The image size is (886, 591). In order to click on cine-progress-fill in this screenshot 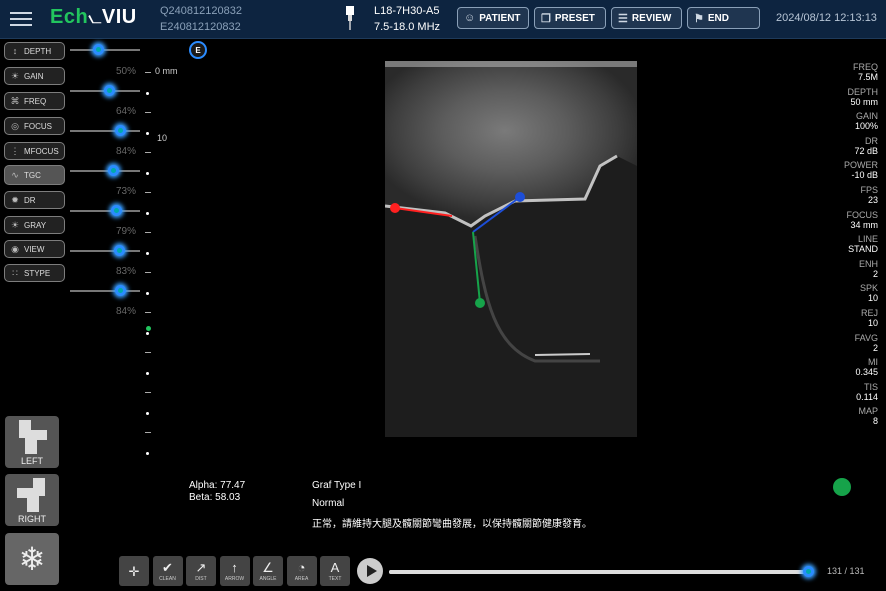, I will do `click(599, 572)`.